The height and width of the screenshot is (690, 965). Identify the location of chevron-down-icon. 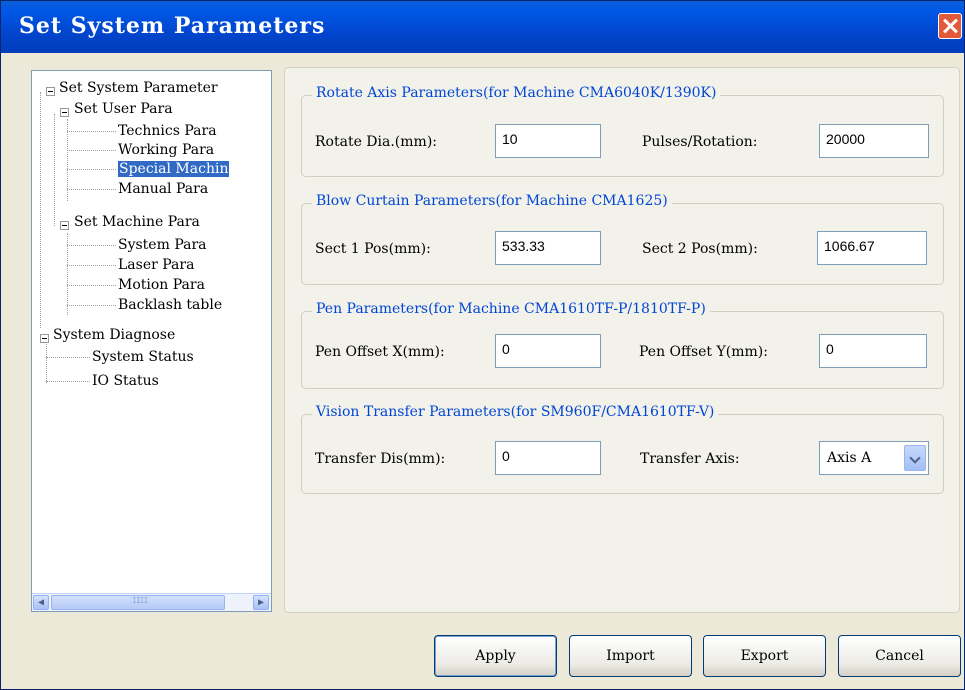
(915, 458).